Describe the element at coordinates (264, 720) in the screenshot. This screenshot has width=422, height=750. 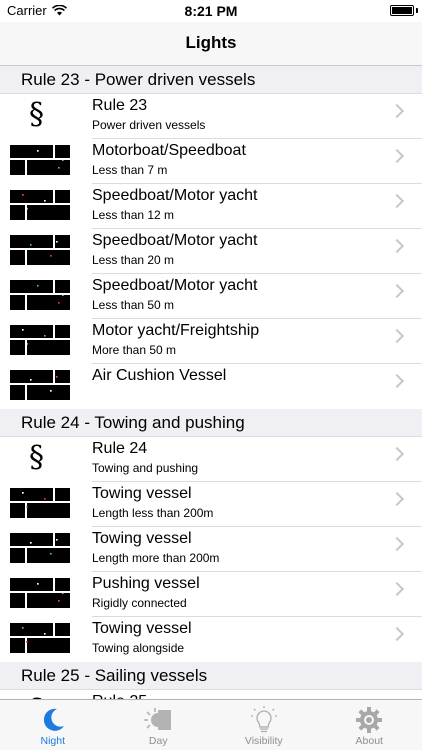
I see `lightbulb-icon` at that location.